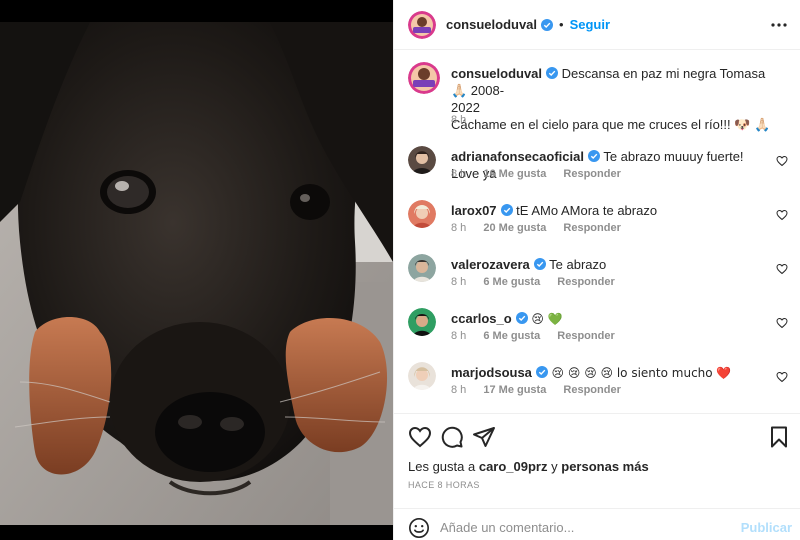  Describe the element at coordinates (597, 435) in the screenshot. I see `post-actions` at that location.